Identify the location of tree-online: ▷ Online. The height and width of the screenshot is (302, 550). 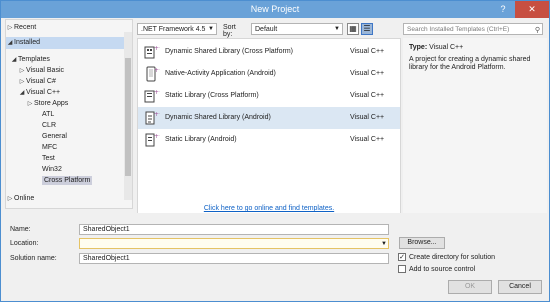
(65, 199).